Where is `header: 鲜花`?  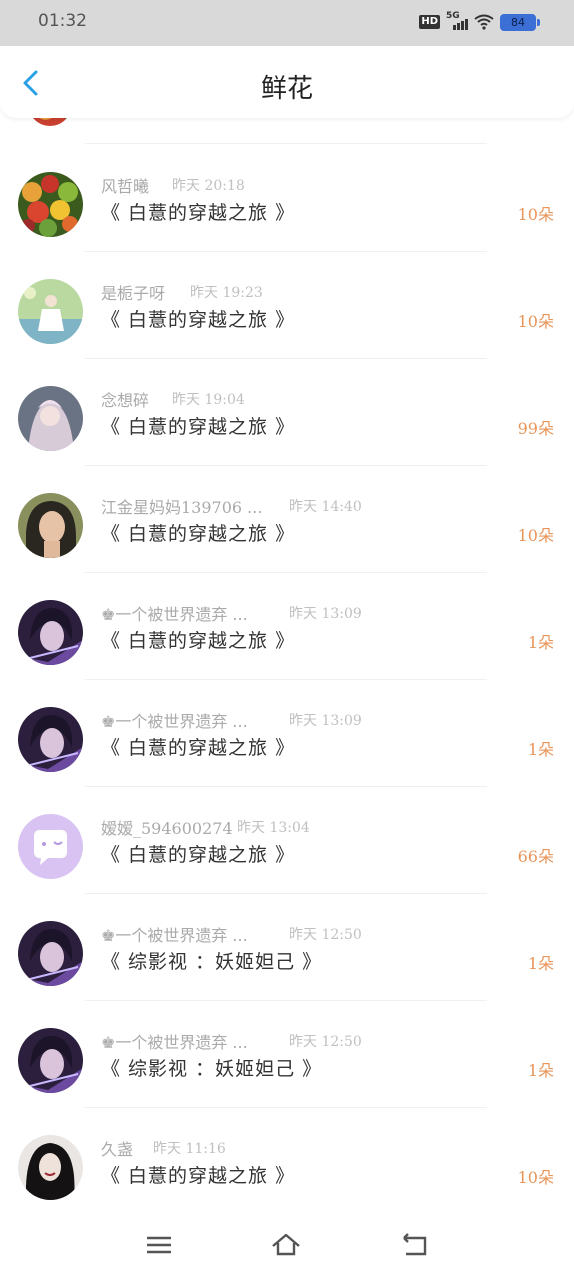
header: 鲜花 is located at coordinates (287, 82).